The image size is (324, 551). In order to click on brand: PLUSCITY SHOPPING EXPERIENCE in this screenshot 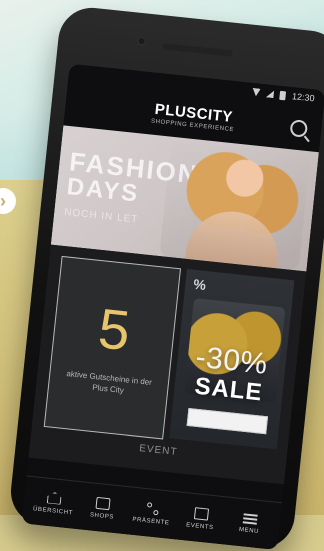, I will do `click(193, 117)`.